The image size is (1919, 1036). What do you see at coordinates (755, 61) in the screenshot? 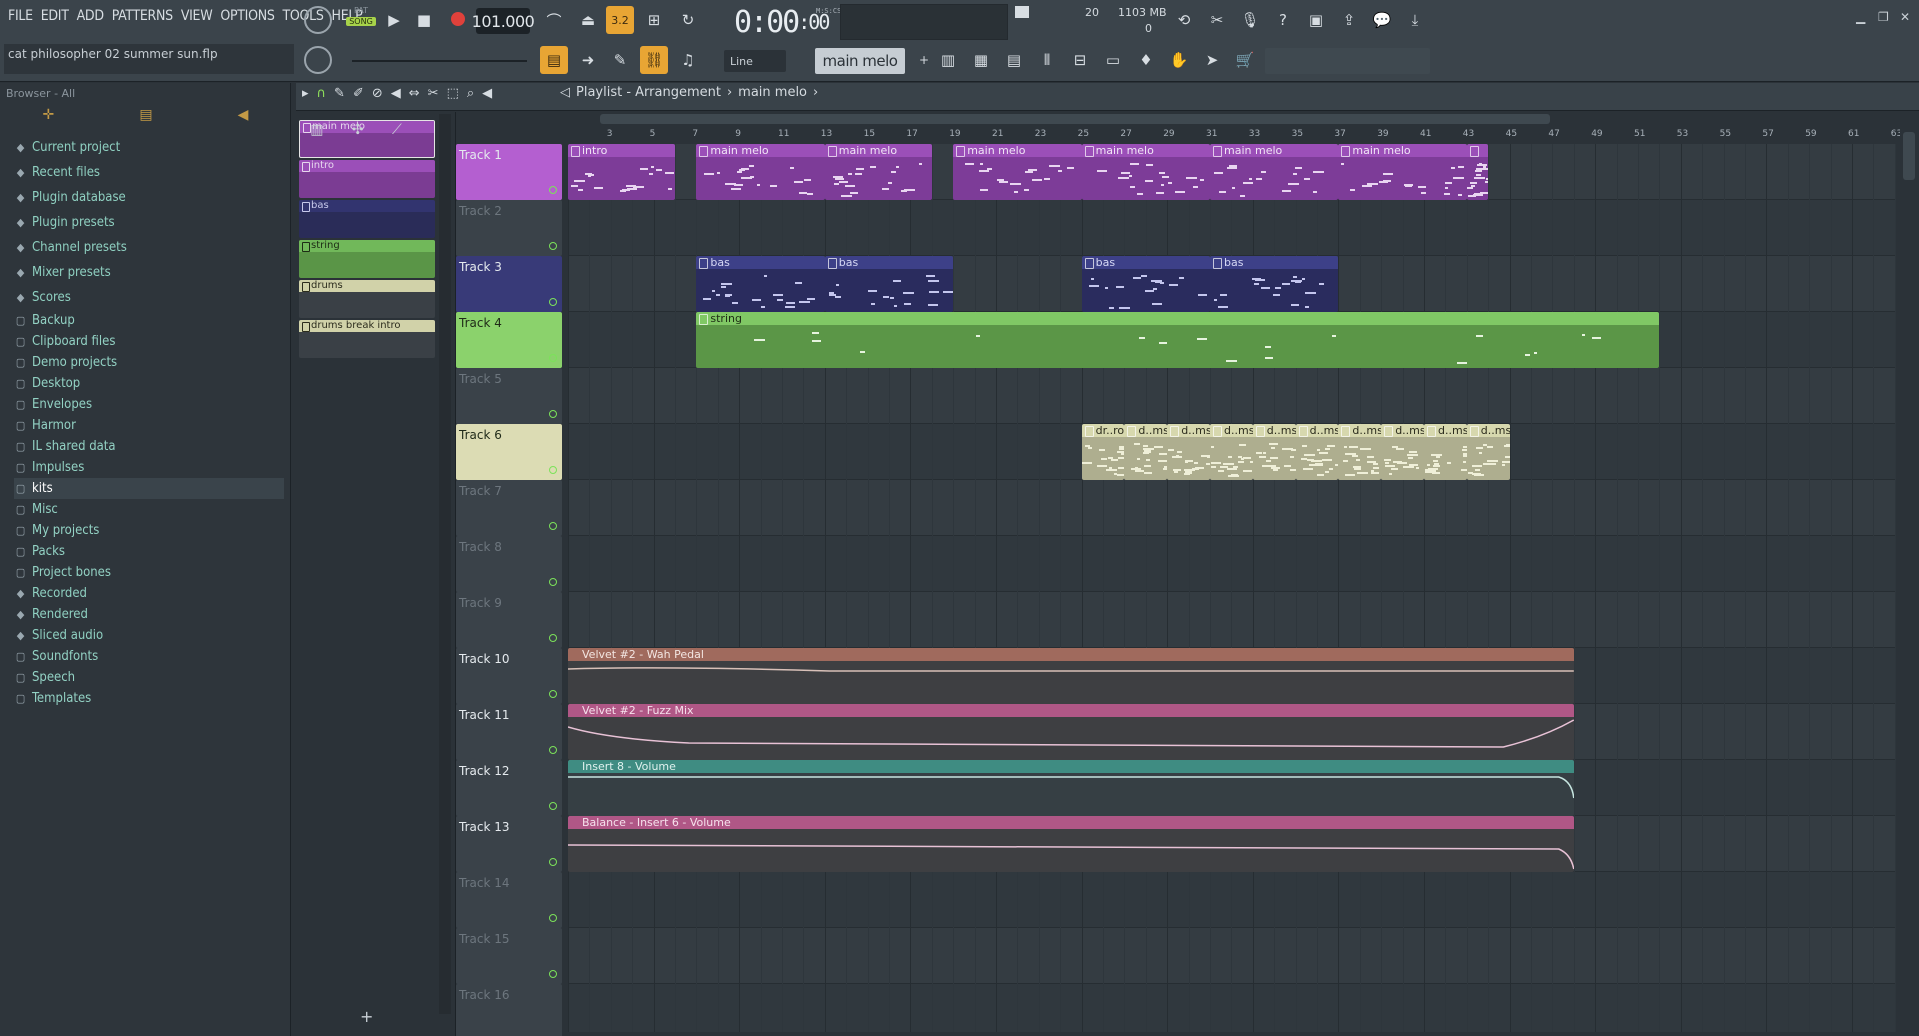
I see `snap-selector: Line` at bounding box center [755, 61].